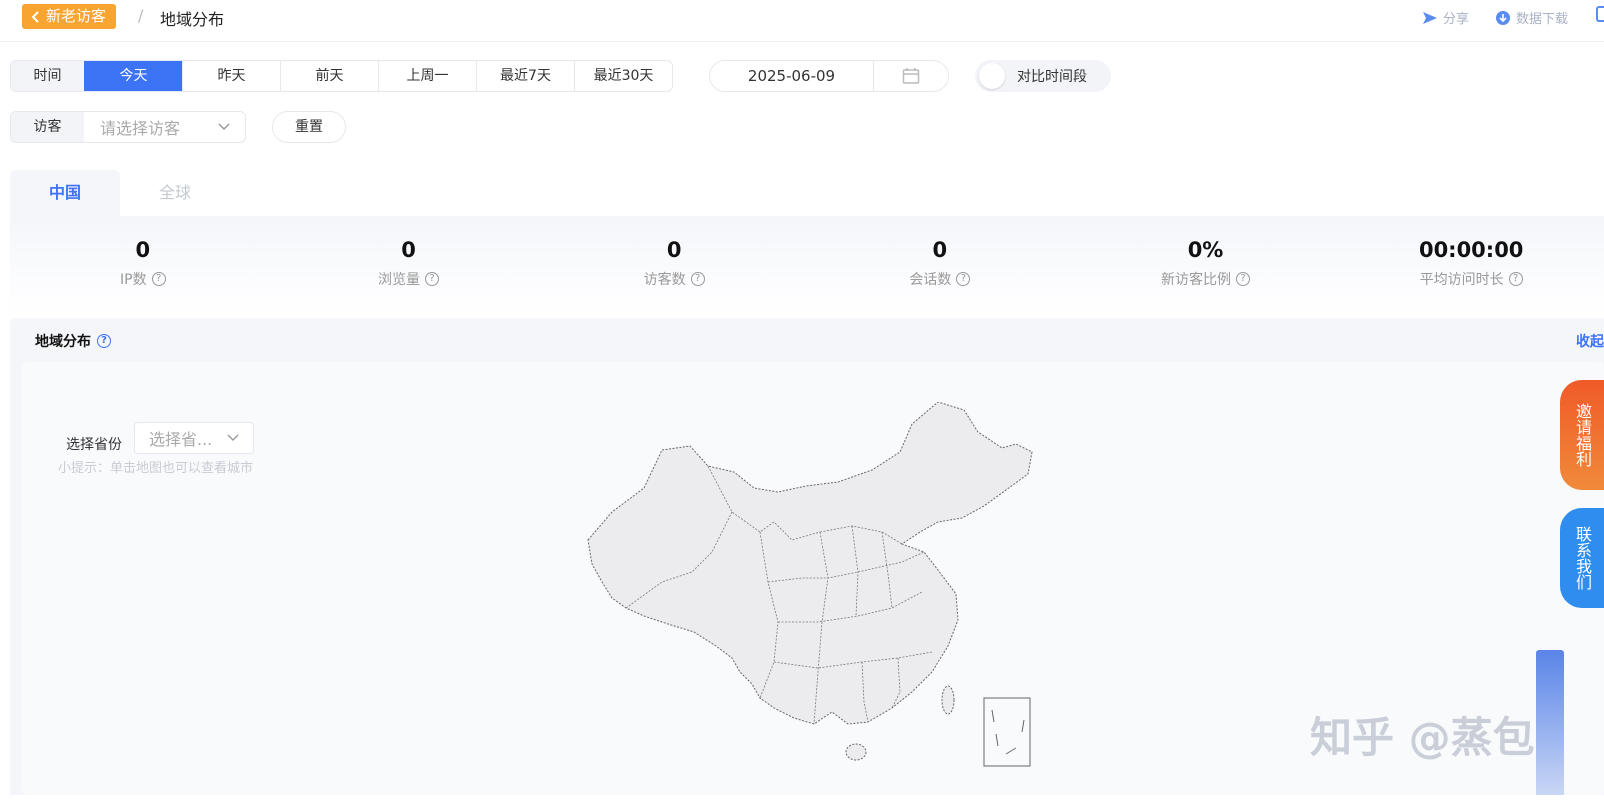 The image size is (1604, 802). Describe the element at coordinates (948, 700) in the screenshot. I see `taiwan-island` at that location.